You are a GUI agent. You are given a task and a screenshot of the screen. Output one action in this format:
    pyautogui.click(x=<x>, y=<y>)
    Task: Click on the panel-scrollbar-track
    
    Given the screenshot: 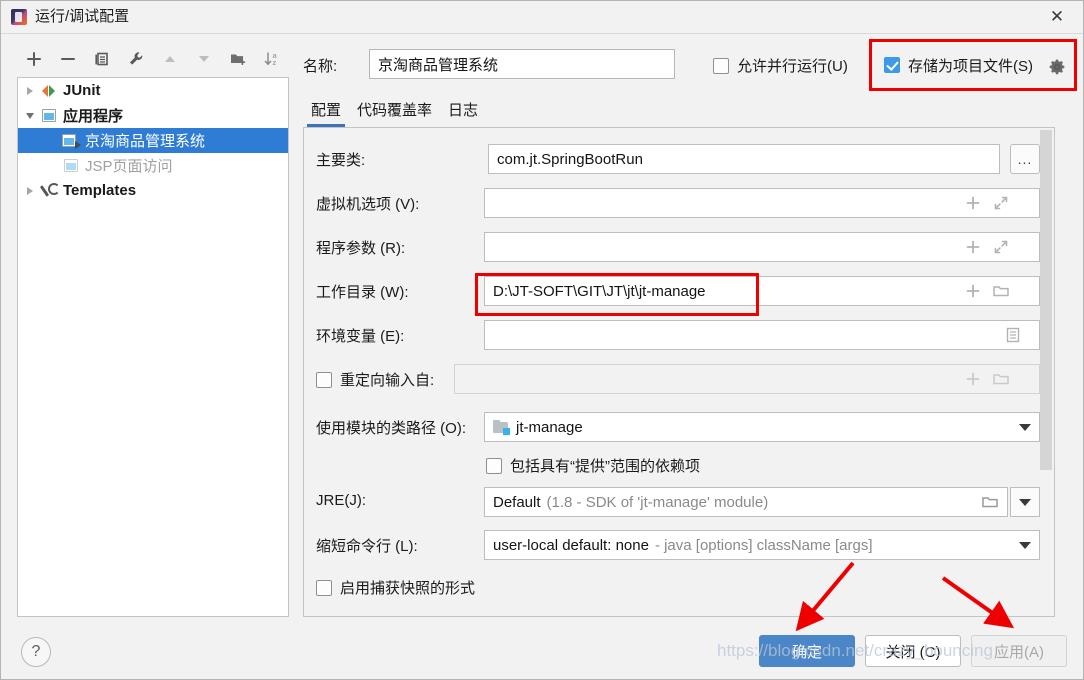 What is the action you would take?
    pyautogui.click(x=1046, y=372)
    